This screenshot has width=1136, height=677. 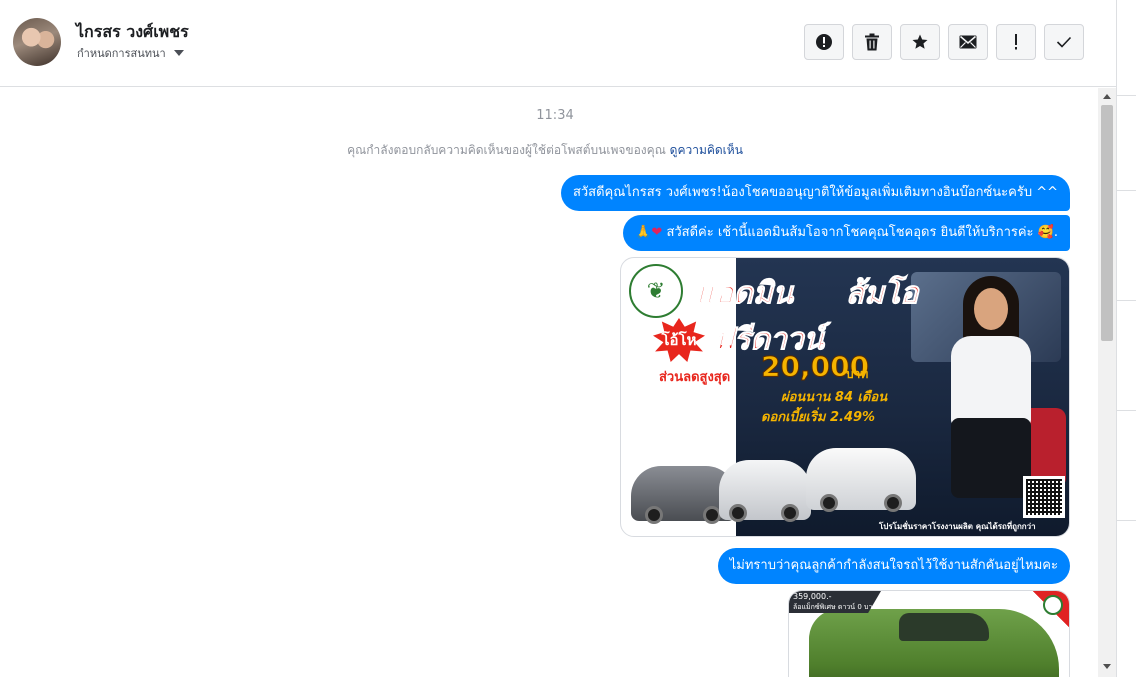 What do you see at coordinates (679, 340) in the screenshot?
I see `promo-badge: โอ้โห` at bounding box center [679, 340].